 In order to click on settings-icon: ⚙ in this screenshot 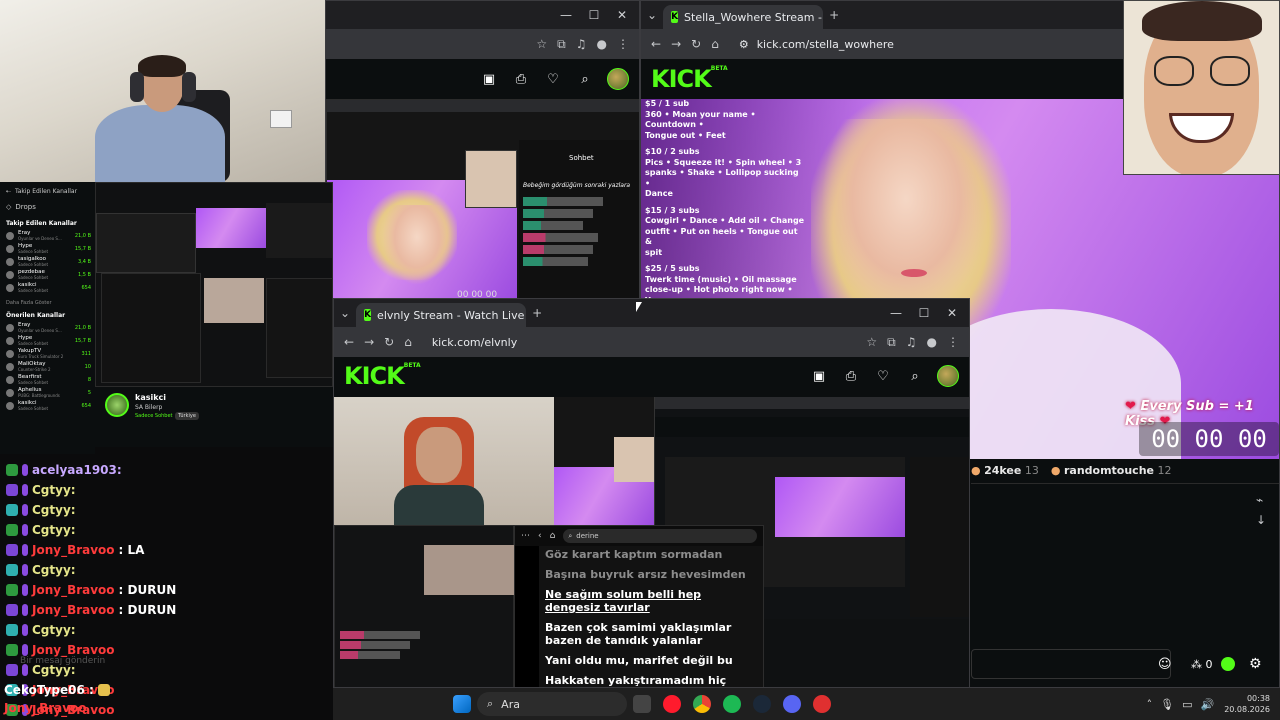, I will do `click(1255, 664)`.